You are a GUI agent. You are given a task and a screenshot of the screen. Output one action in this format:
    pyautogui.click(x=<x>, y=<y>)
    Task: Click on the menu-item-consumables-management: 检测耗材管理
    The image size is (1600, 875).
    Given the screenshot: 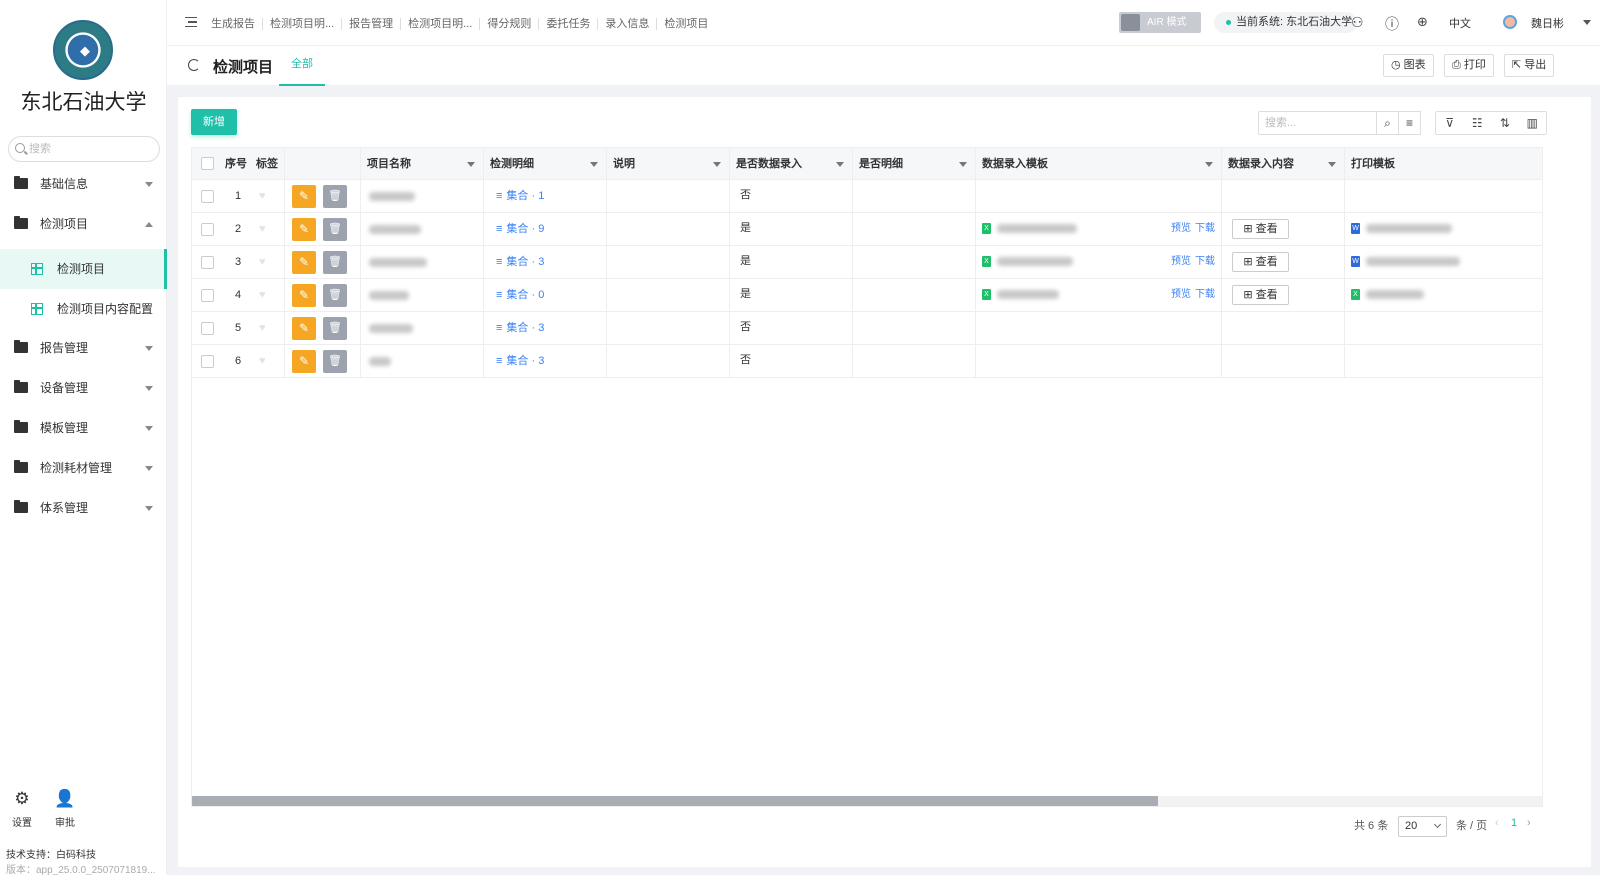 What is the action you would take?
    pyautogui.click(x=83, y=468)
    